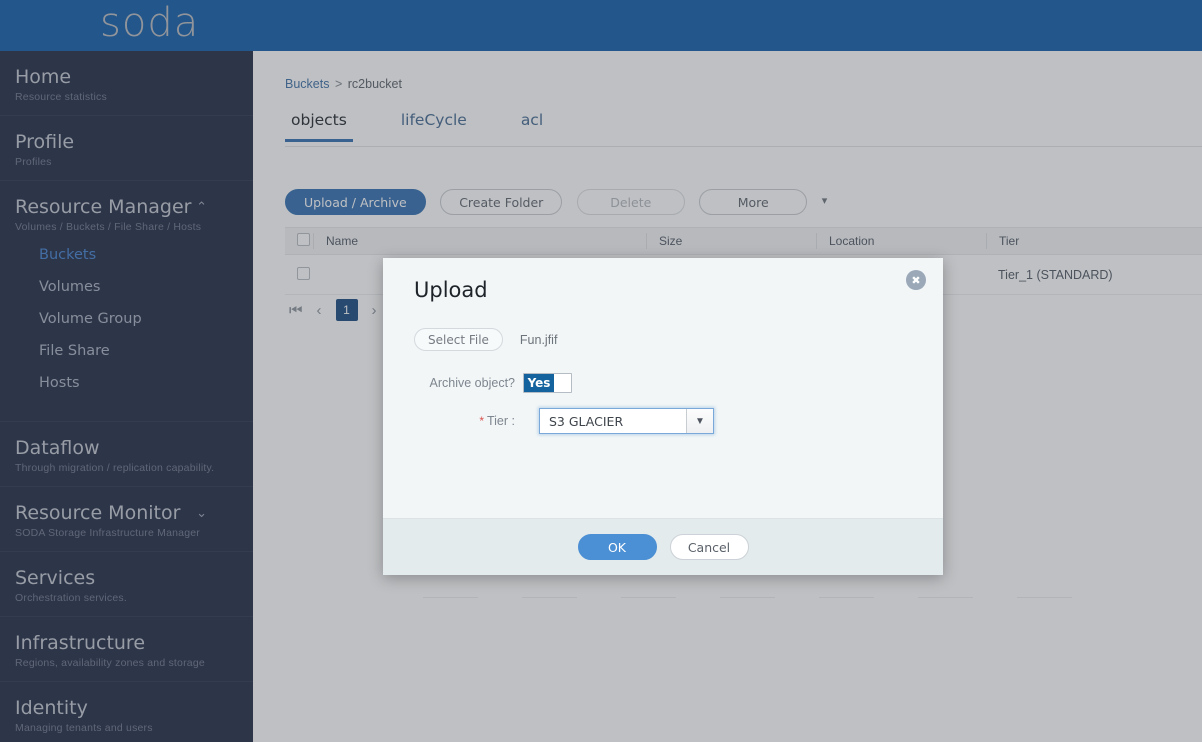 The width and height of the screenshot is (1202, 742). Describe the element at coordinates (451, 290) in the screenshot. I see `dialog-title: Upload` at that location.